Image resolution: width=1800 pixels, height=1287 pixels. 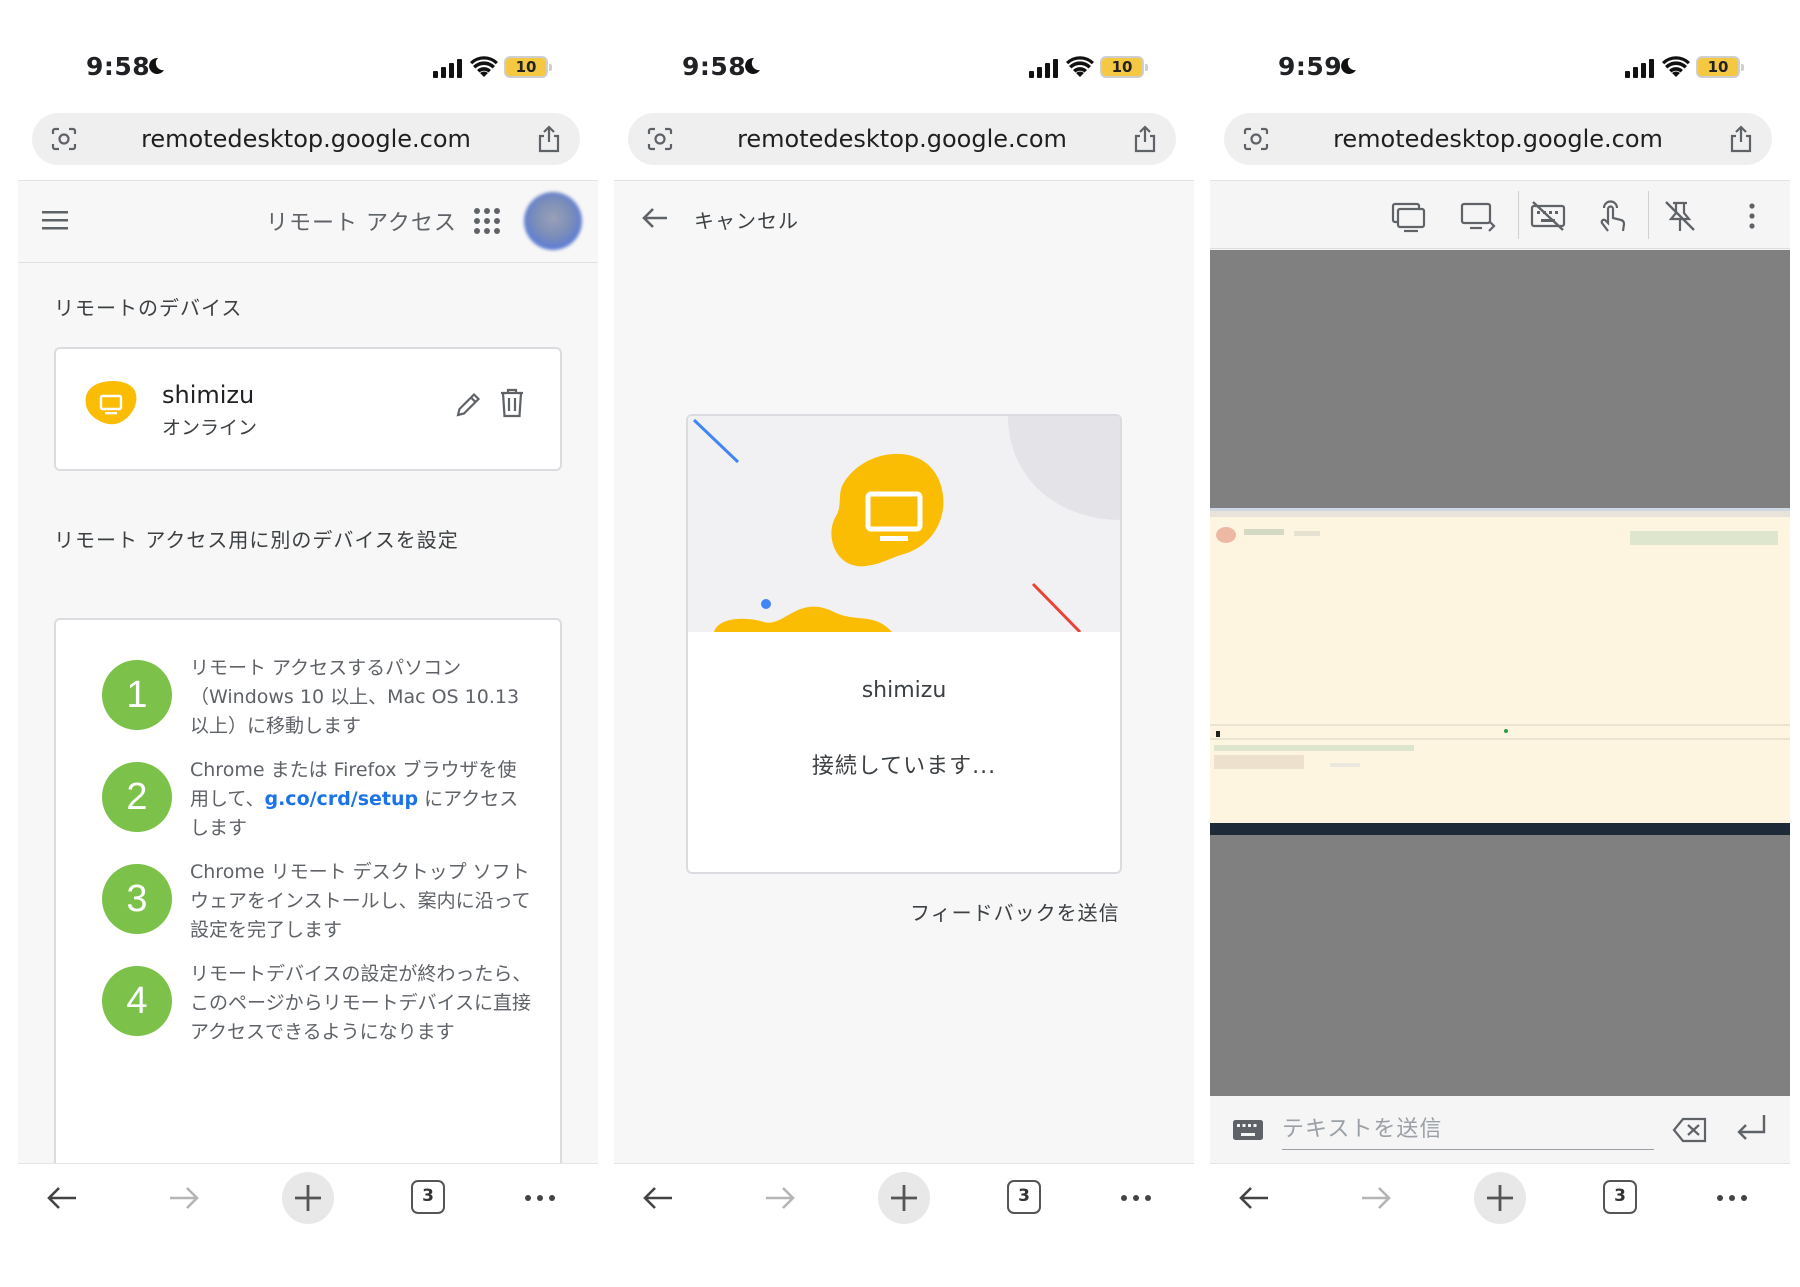 I want to click on cancel-label: キャンセル, so click(x=746, y=221).